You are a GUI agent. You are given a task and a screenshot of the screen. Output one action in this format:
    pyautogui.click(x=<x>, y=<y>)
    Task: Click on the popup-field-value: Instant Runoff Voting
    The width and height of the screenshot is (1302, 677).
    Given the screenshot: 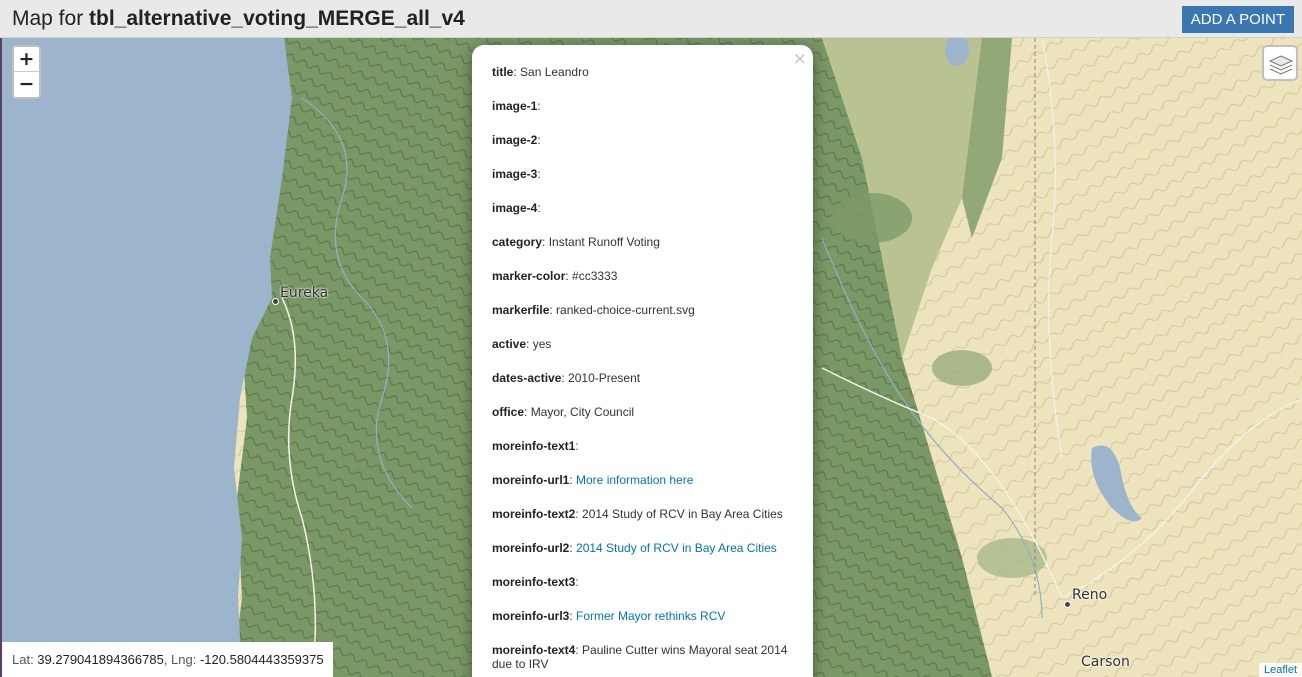 What is the action you would take?
    pyautogui.click(x=604, y=242)
    